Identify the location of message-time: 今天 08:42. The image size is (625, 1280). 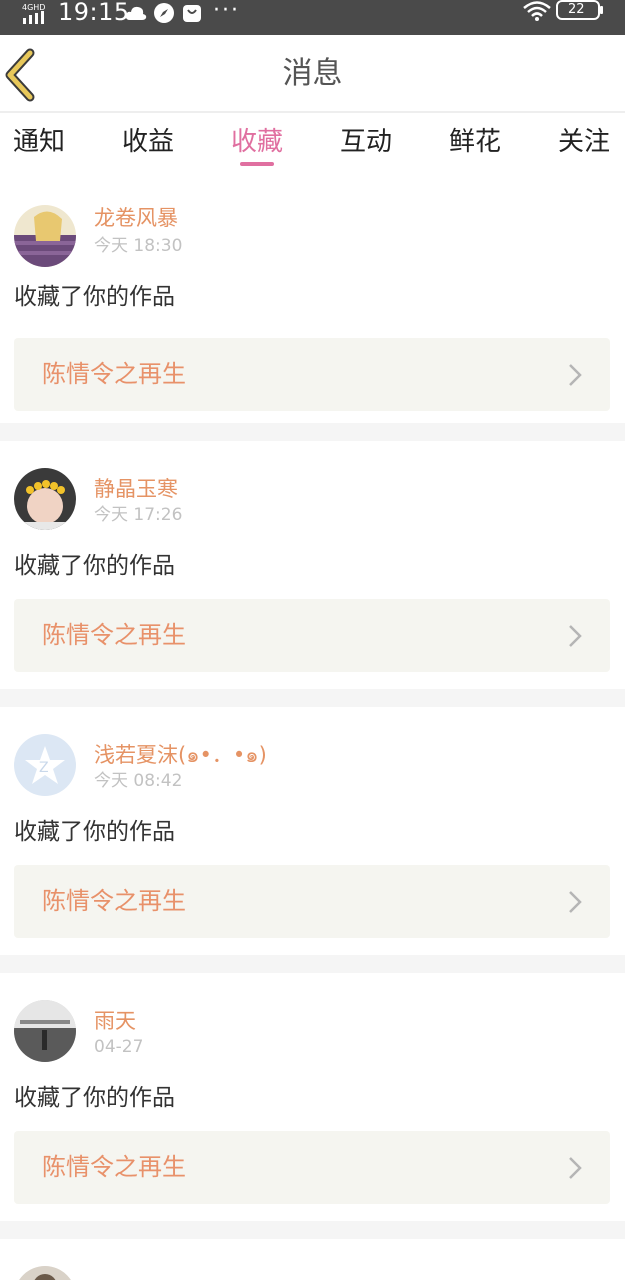
(138, 781).